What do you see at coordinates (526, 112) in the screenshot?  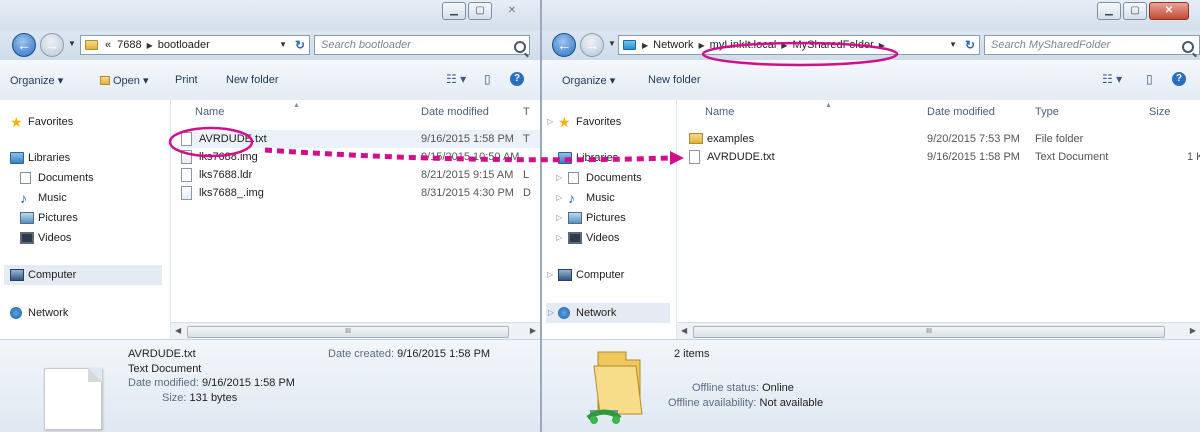 I see `column-header-type: T` at bounding box center [526, 112].